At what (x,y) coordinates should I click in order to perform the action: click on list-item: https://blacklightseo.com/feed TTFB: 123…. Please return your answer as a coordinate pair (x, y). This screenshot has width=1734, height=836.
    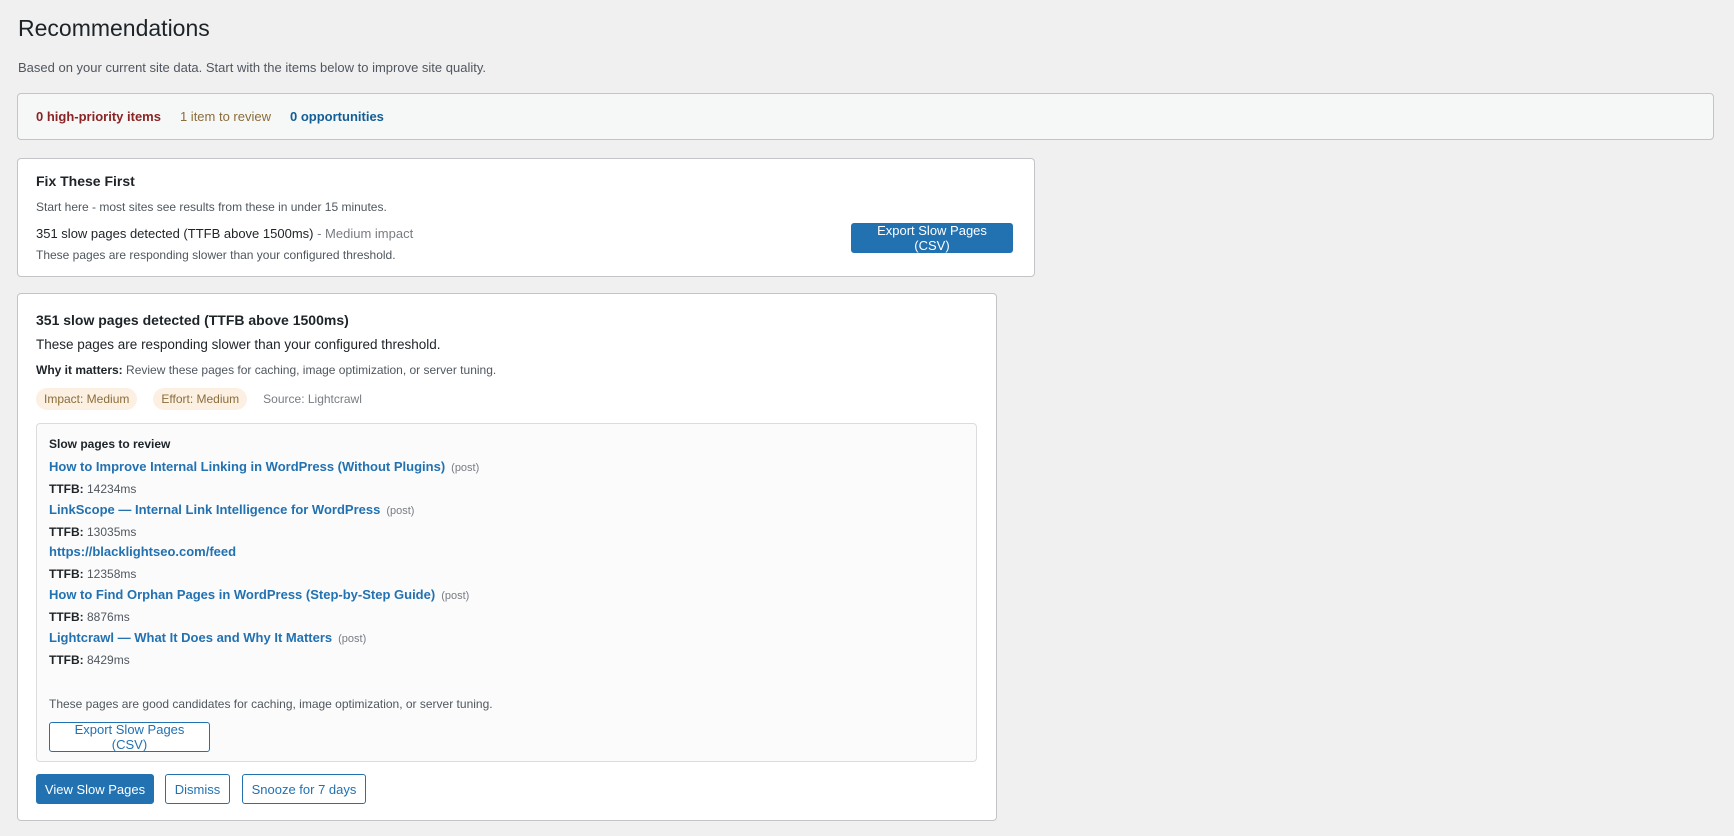
    Looking at the image, I should click on (499, 562).